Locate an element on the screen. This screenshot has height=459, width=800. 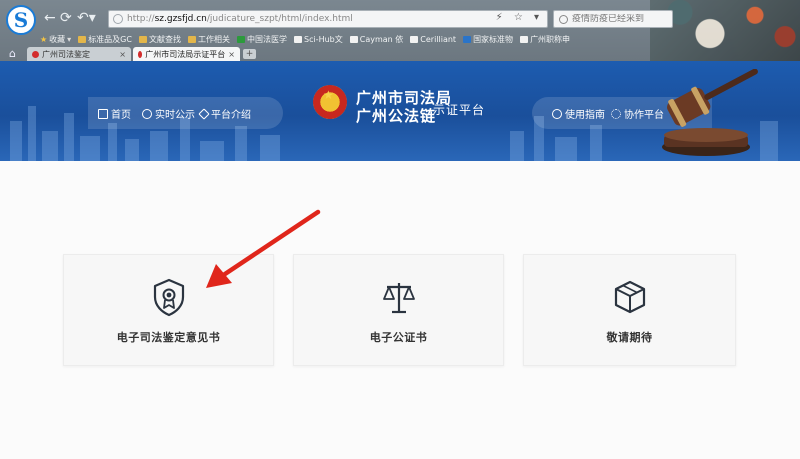
box-icon is located at coordinates (629, 297).